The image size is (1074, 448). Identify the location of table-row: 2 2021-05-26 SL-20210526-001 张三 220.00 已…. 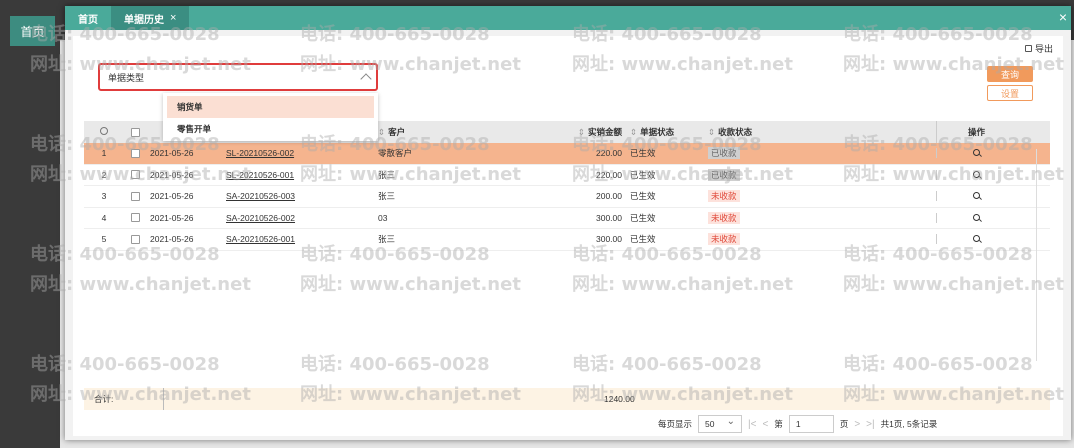
(567, 175).